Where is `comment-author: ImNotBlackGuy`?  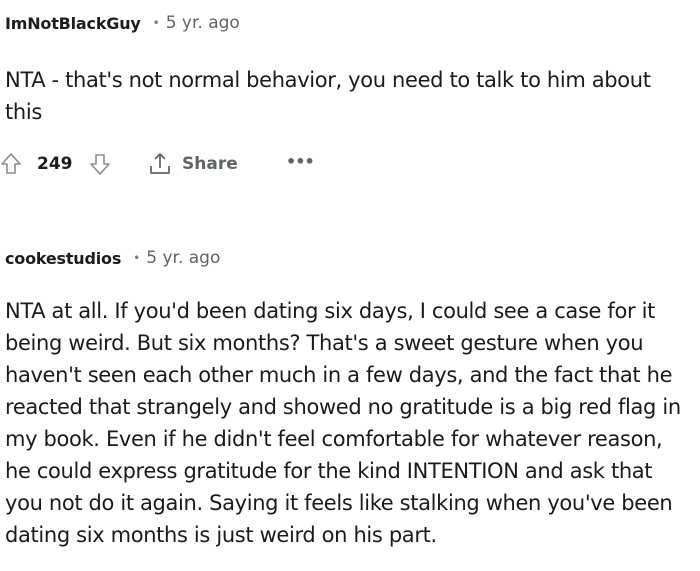
comment-author: ImNotBlackGuy is located at coordinates (73, 23).